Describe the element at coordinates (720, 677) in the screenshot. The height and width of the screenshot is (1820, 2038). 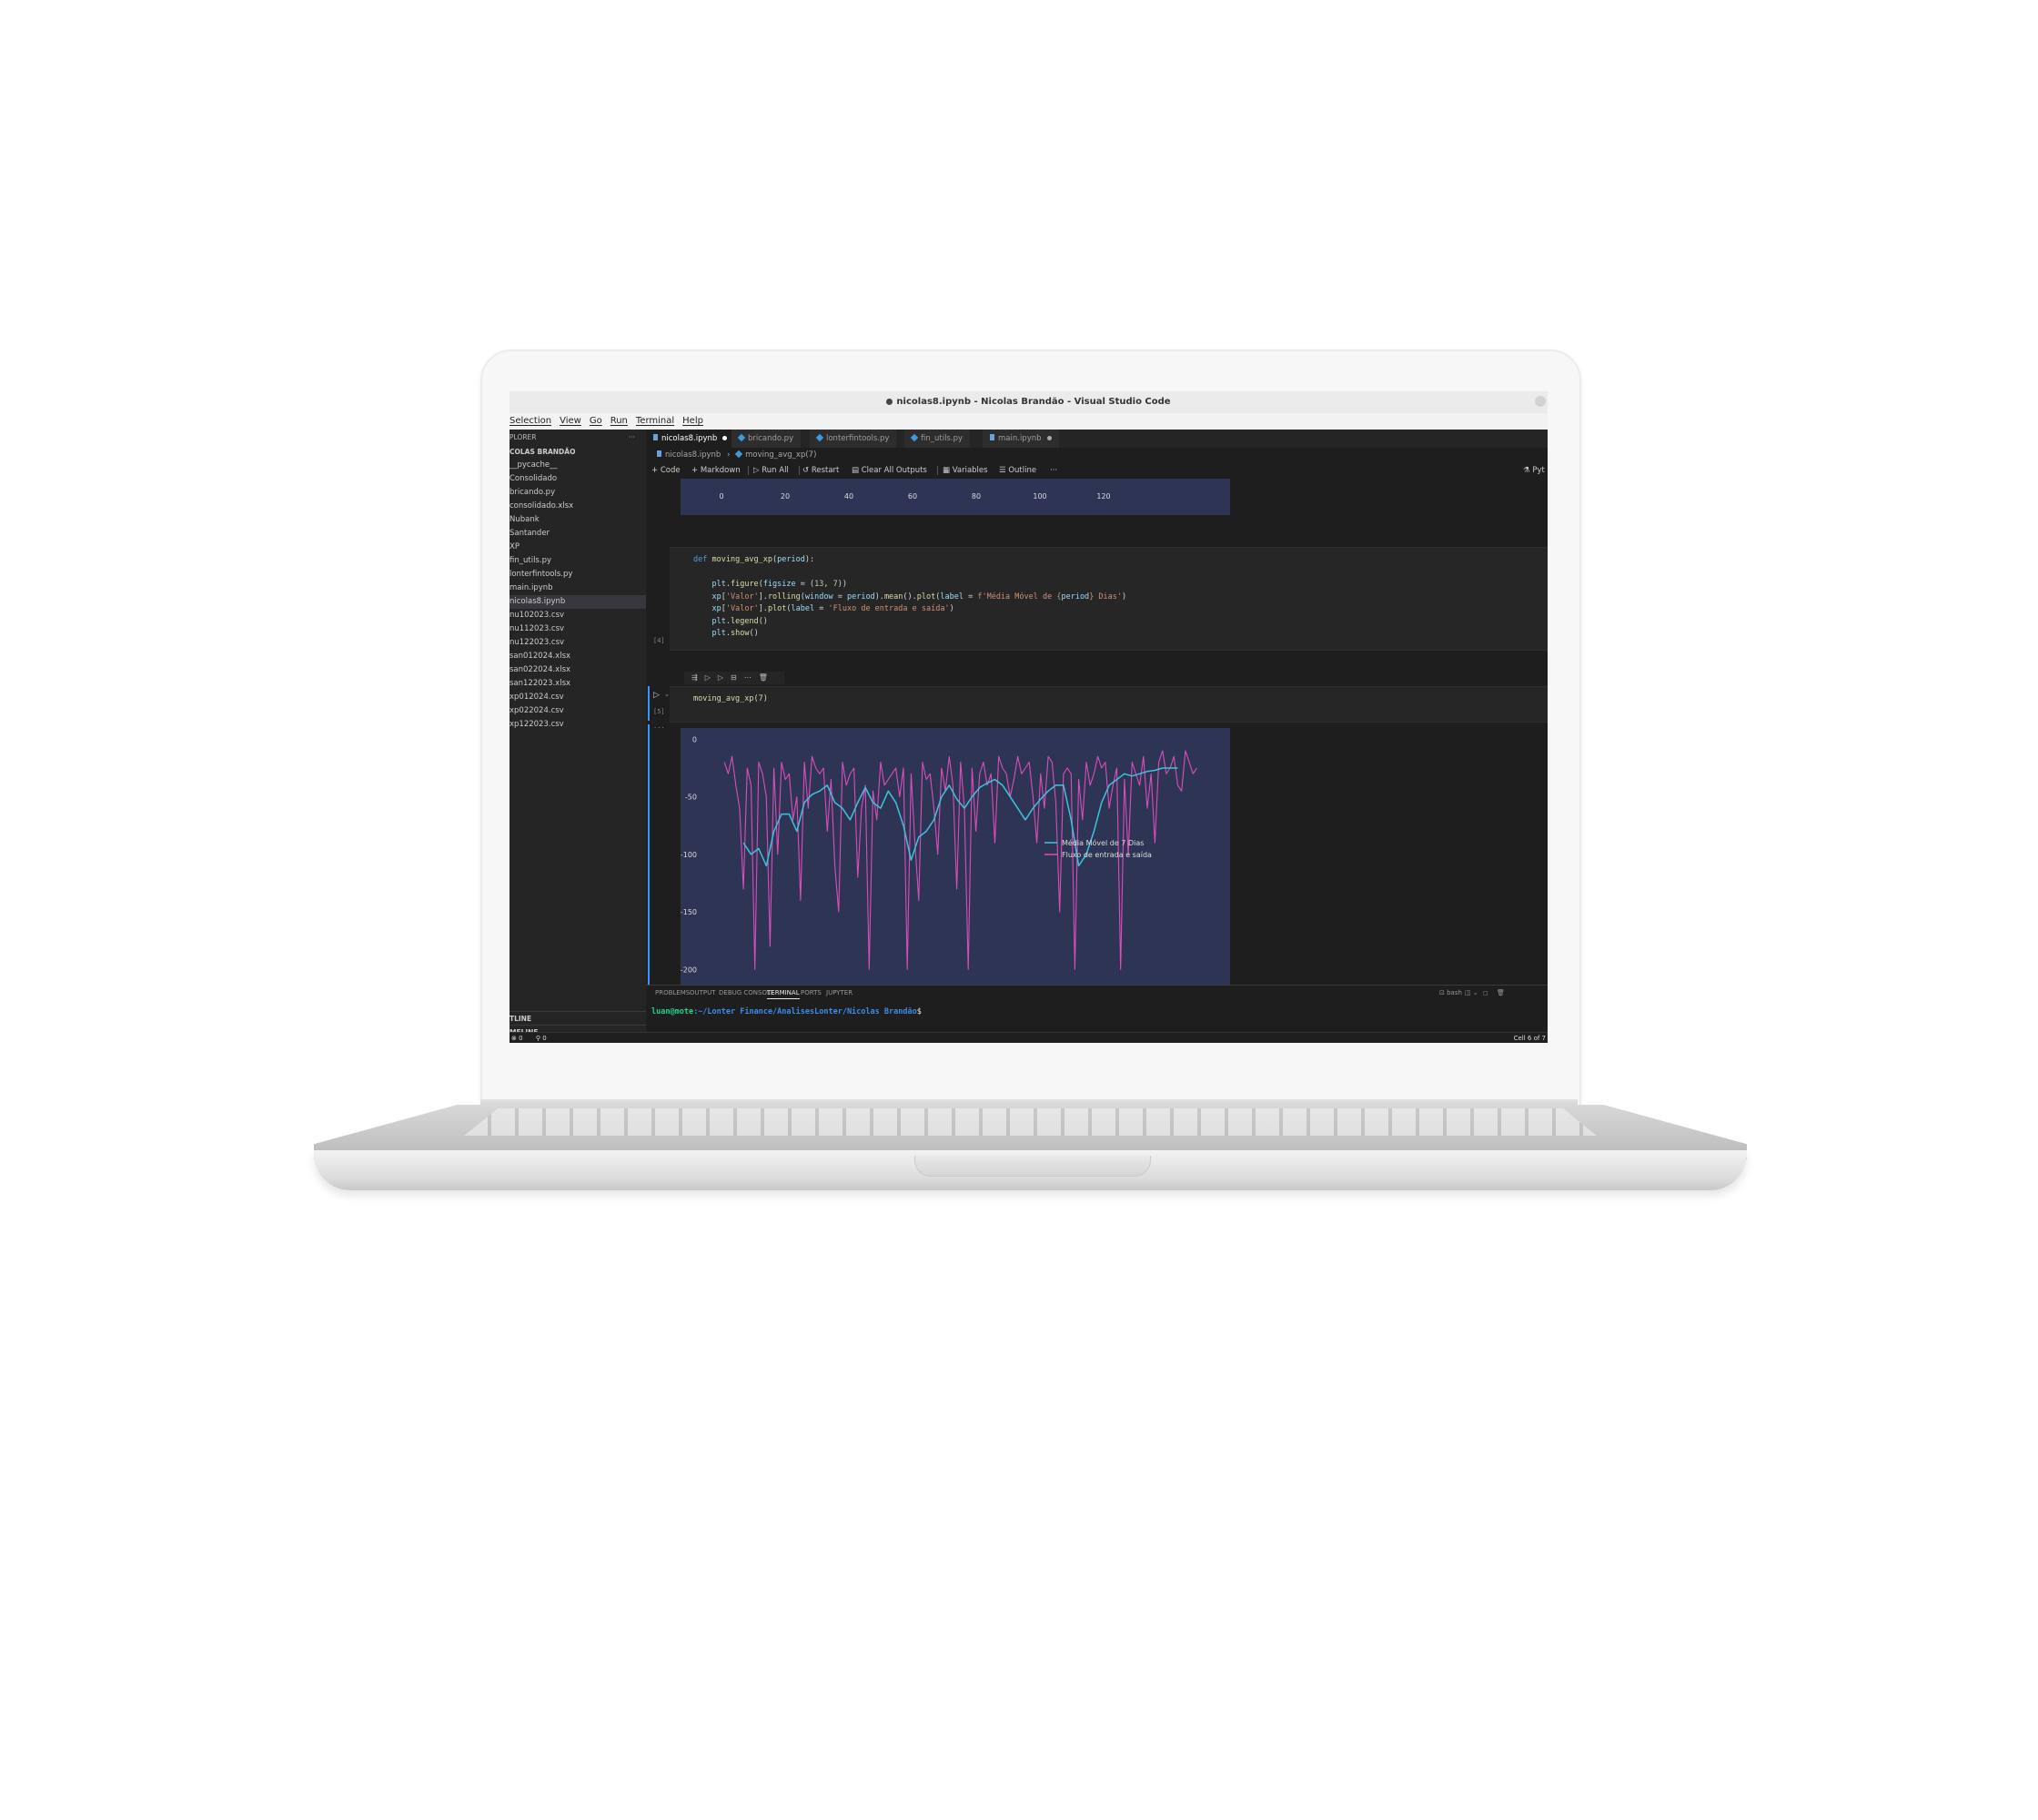
I see `execute-below-icon: ▷` at that location.